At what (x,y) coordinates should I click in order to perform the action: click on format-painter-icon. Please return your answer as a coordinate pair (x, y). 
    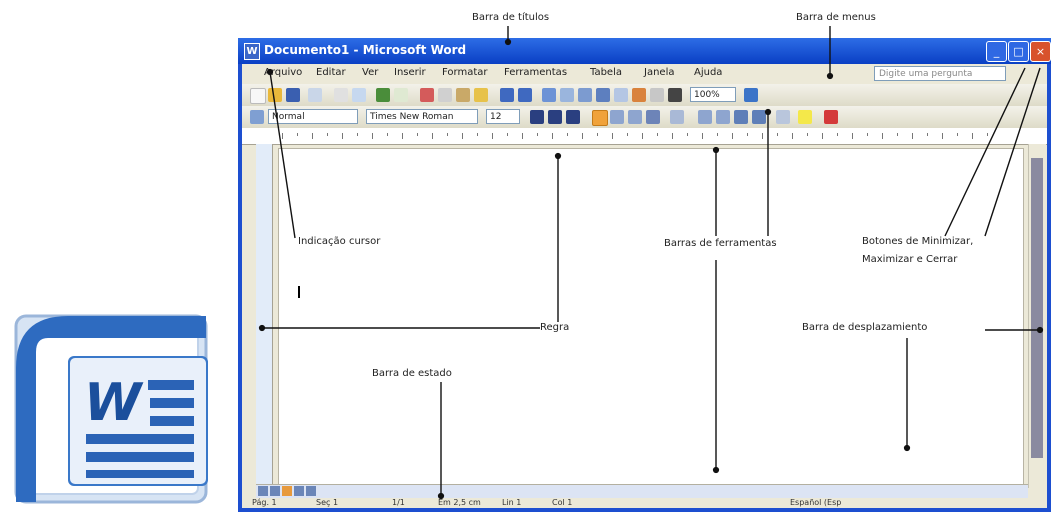
    Looking at the image, I should click on (481, 95).